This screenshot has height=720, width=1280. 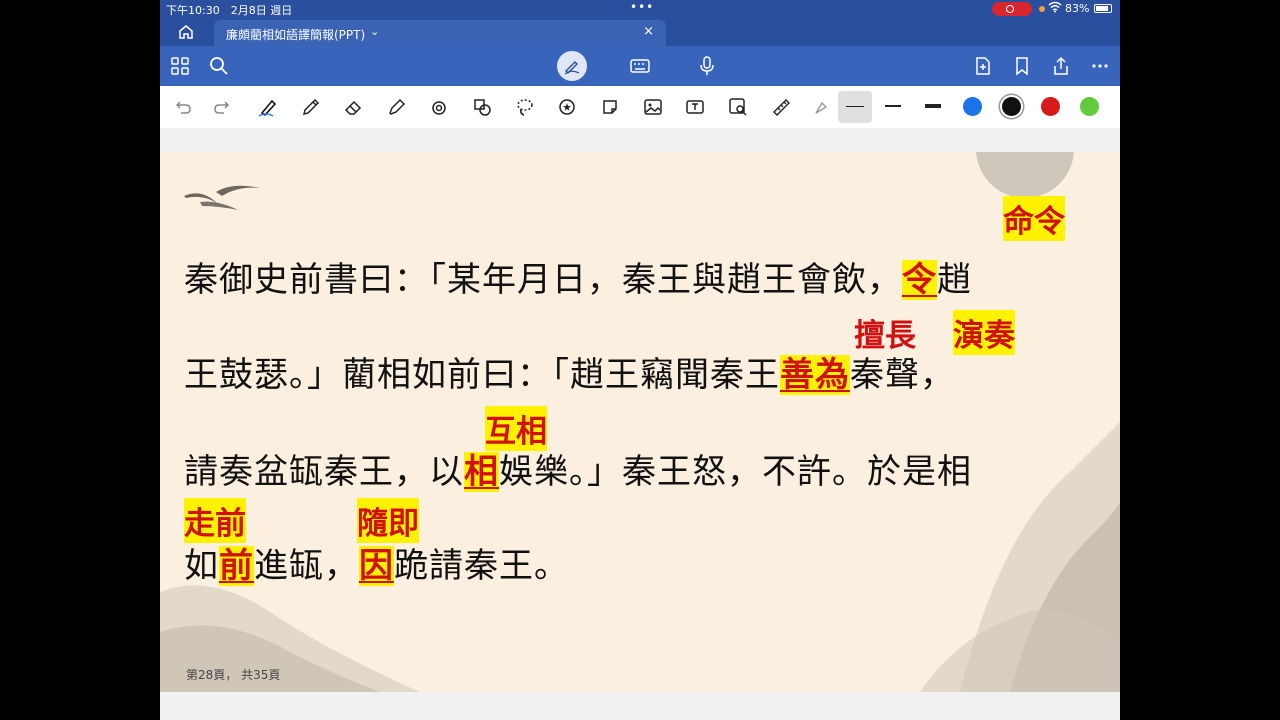 I want to click on thickness-medium-button, so click(x=893, y=106).